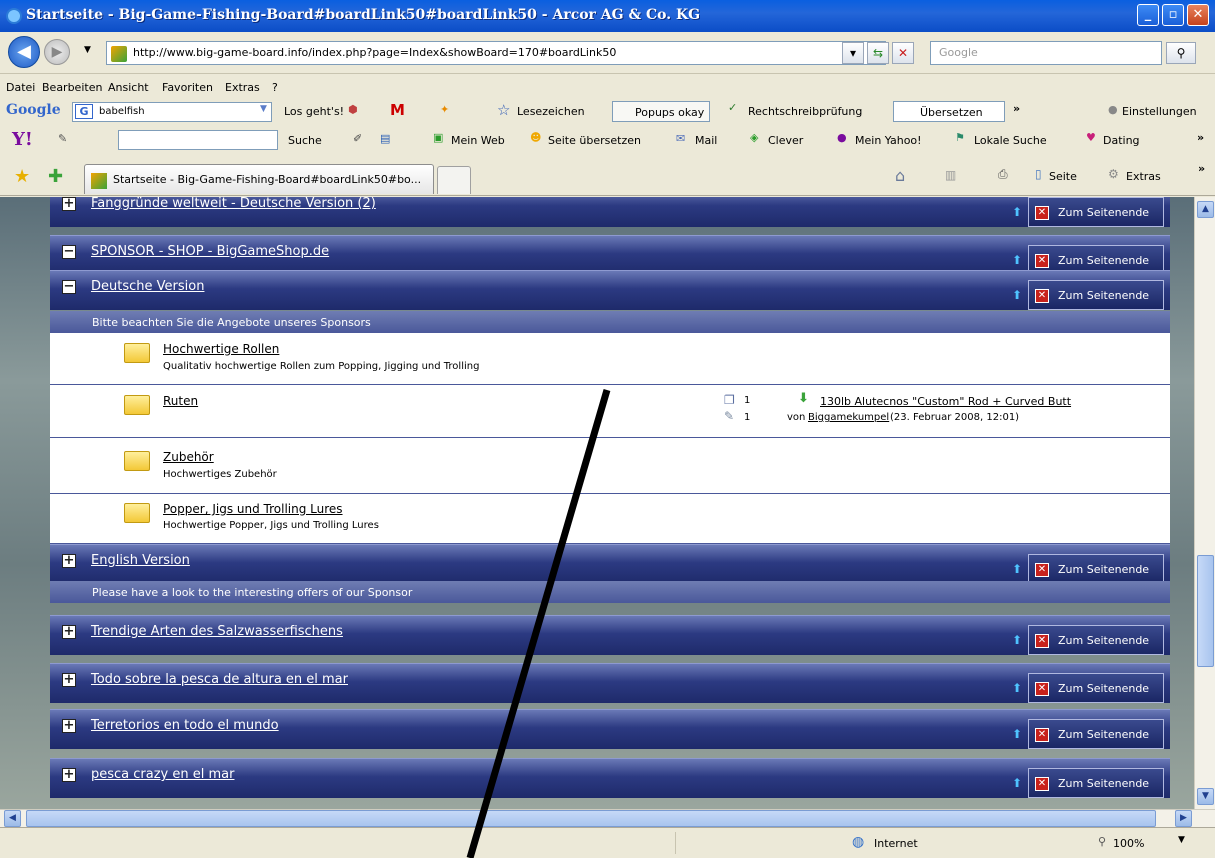 This screenshot has width=1215, height=858. I want to click on new-post-arrow-icon: ⬇, so click(803, 398).